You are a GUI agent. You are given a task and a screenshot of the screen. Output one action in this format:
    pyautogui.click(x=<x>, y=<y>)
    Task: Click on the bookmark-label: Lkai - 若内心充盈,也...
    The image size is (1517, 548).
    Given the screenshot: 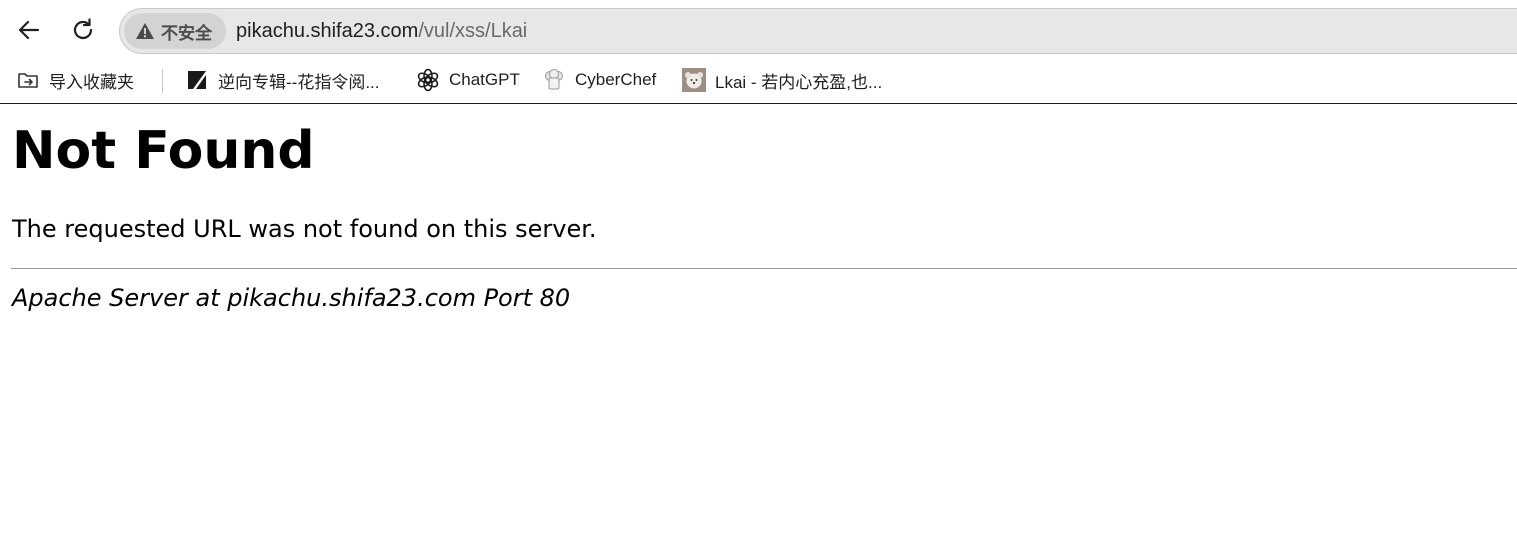 What is the action you would take?
    pyautogui.click(x=799, y=82)
    